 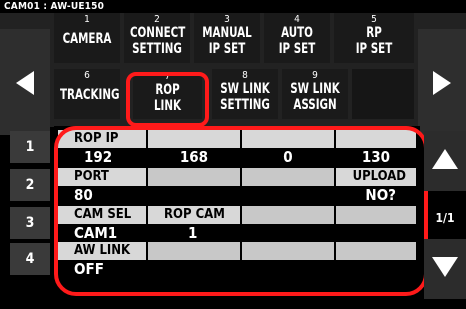 I want to click on page-up-button, so click(x=445, y=161).